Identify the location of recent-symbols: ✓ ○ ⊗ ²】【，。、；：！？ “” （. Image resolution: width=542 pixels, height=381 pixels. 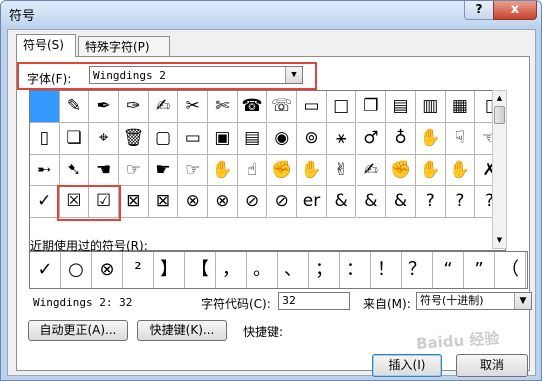
(278, 270).